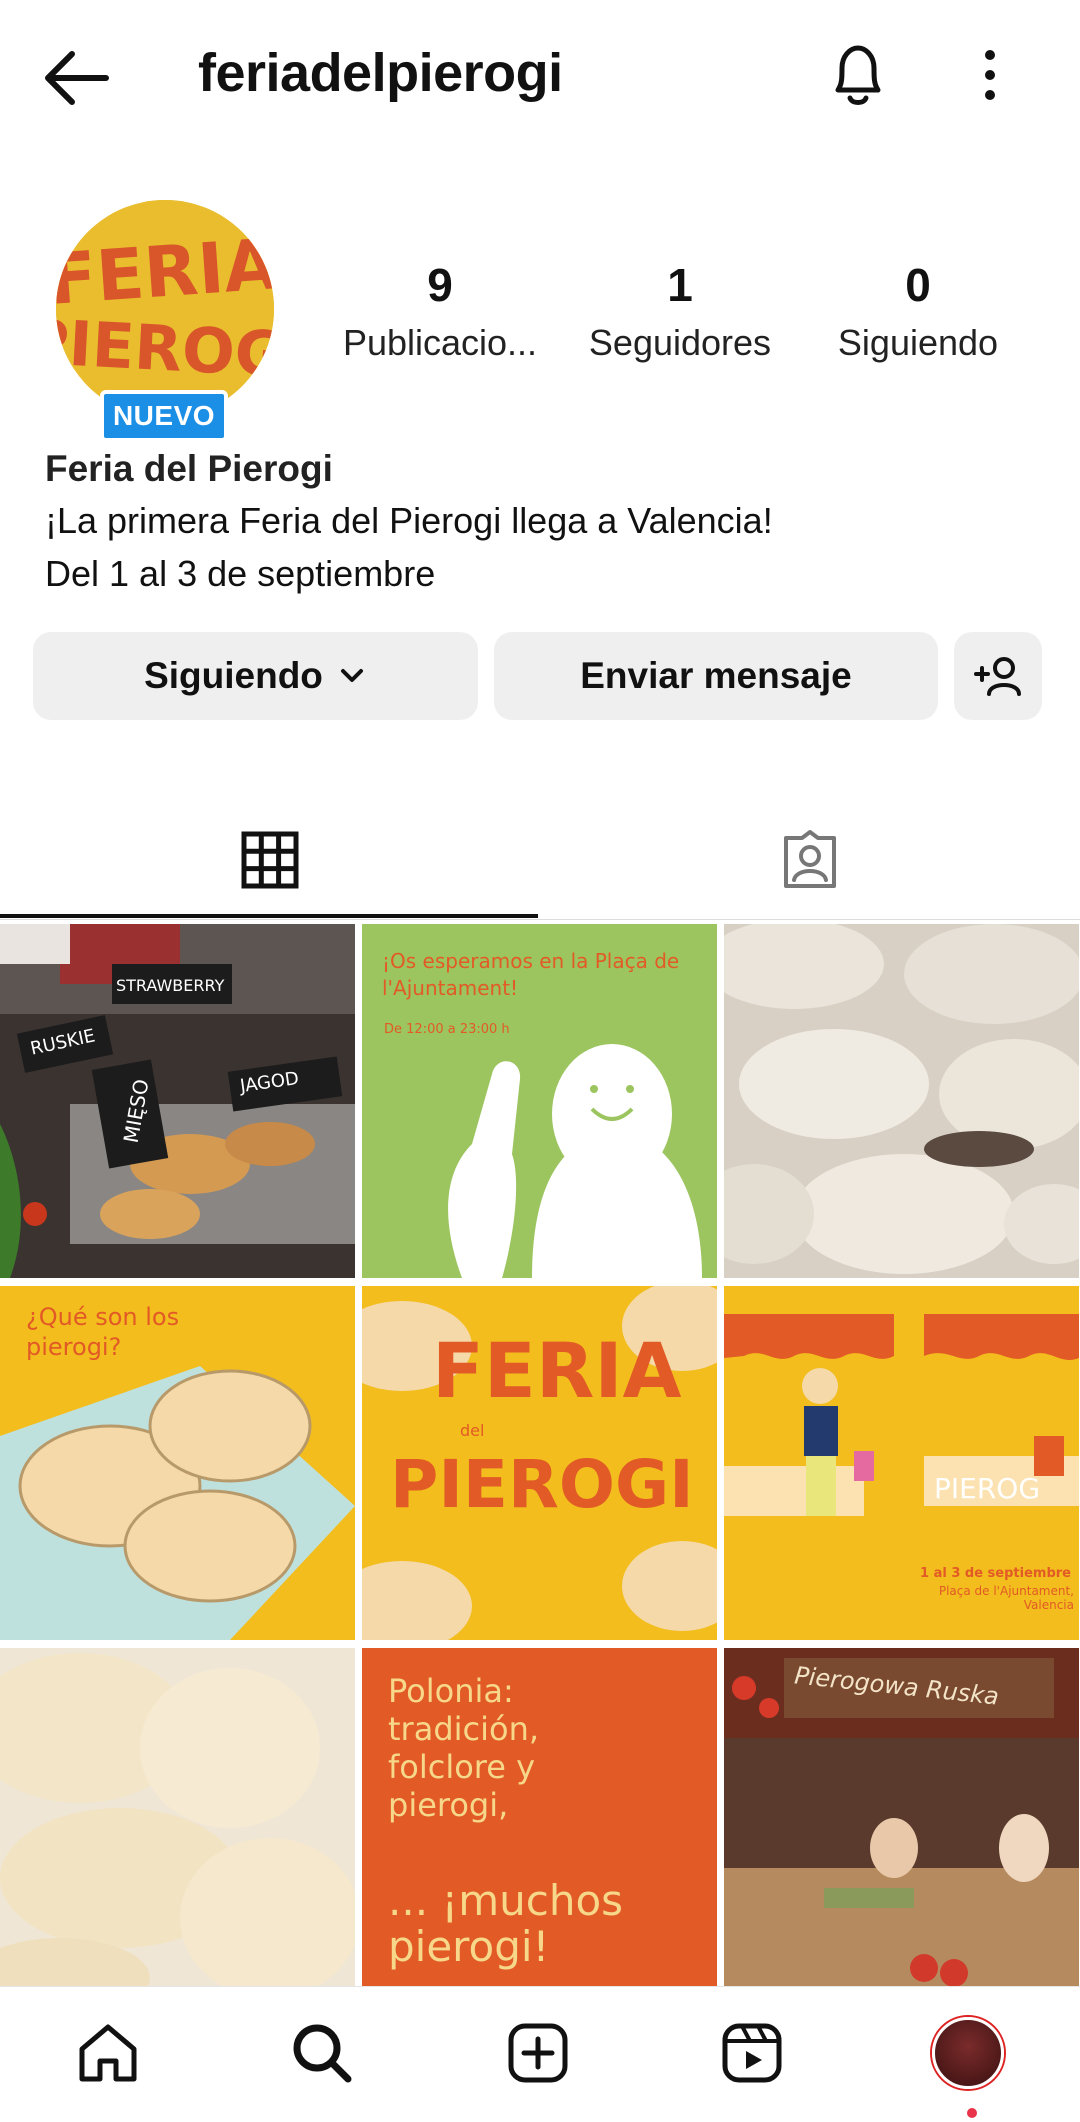 This screenshot has height=2122, width=1080. I want to click on nav-search, so click(322, 2053).